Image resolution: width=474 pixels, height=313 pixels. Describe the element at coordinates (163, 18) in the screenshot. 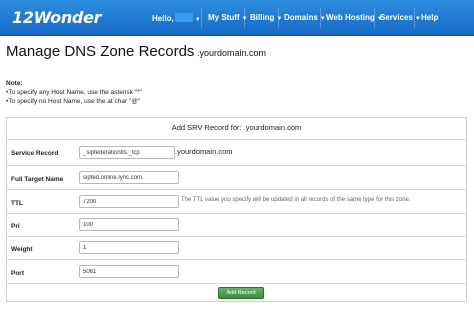

I see `nav-label: Hello,` at that location.